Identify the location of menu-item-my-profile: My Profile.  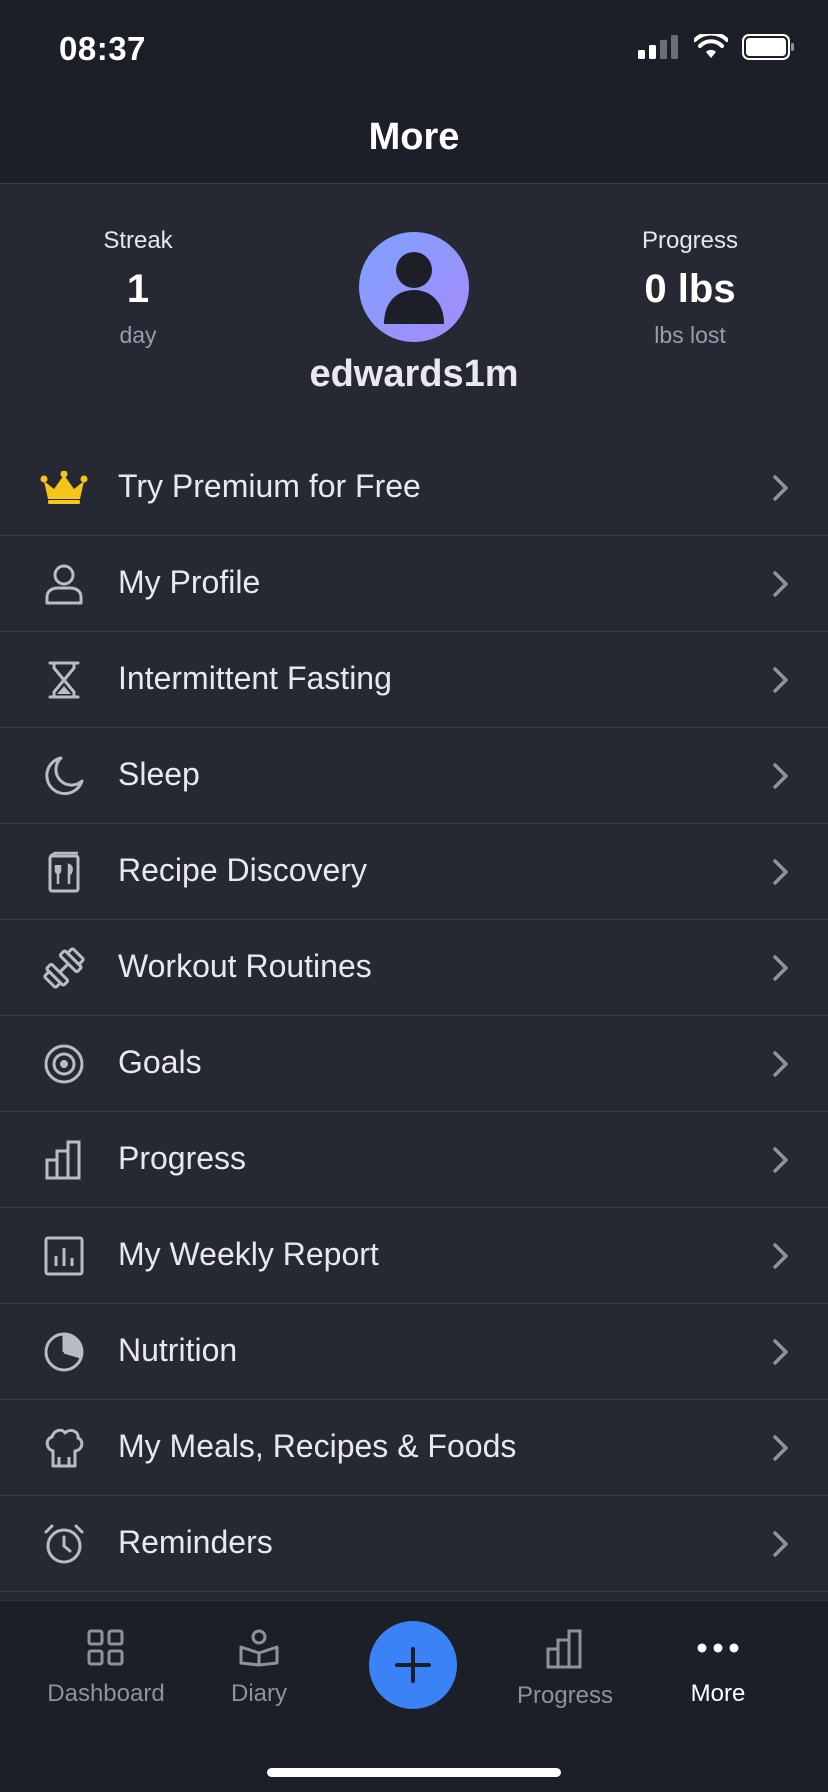
(414, 584).